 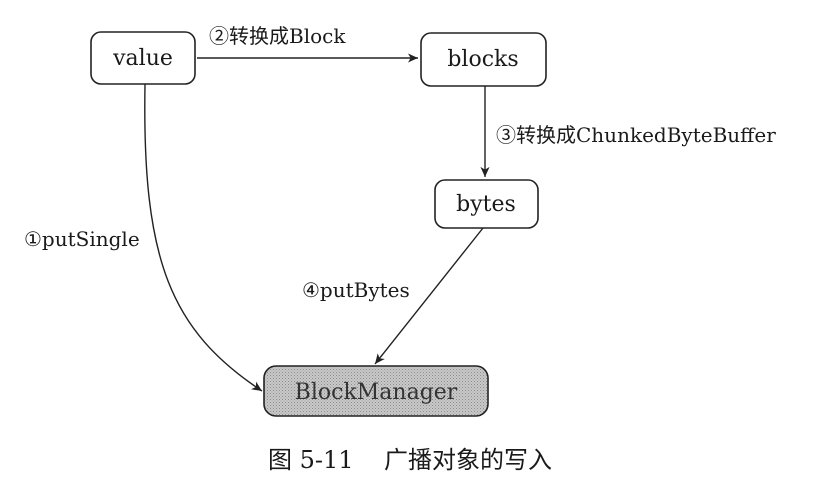 I want to click on node-blocks-label: blocks, so click(x=482, y=59).